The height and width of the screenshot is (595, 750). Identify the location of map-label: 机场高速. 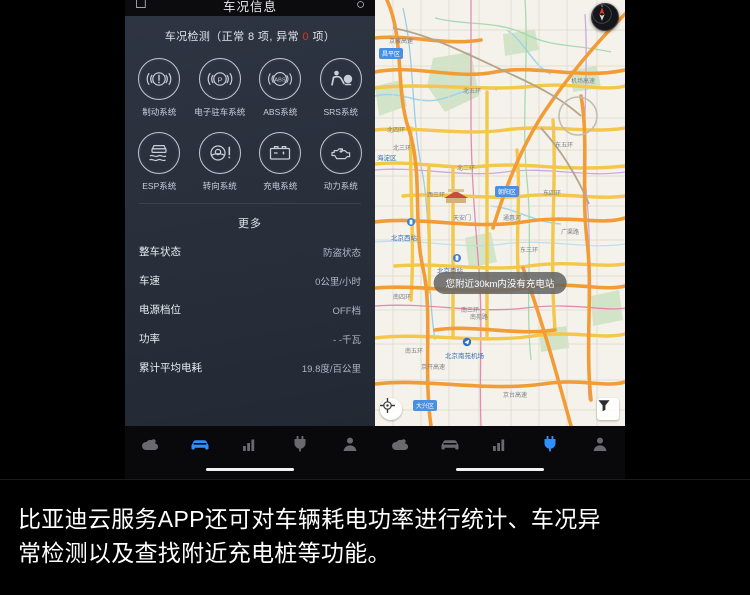
(583, 82).